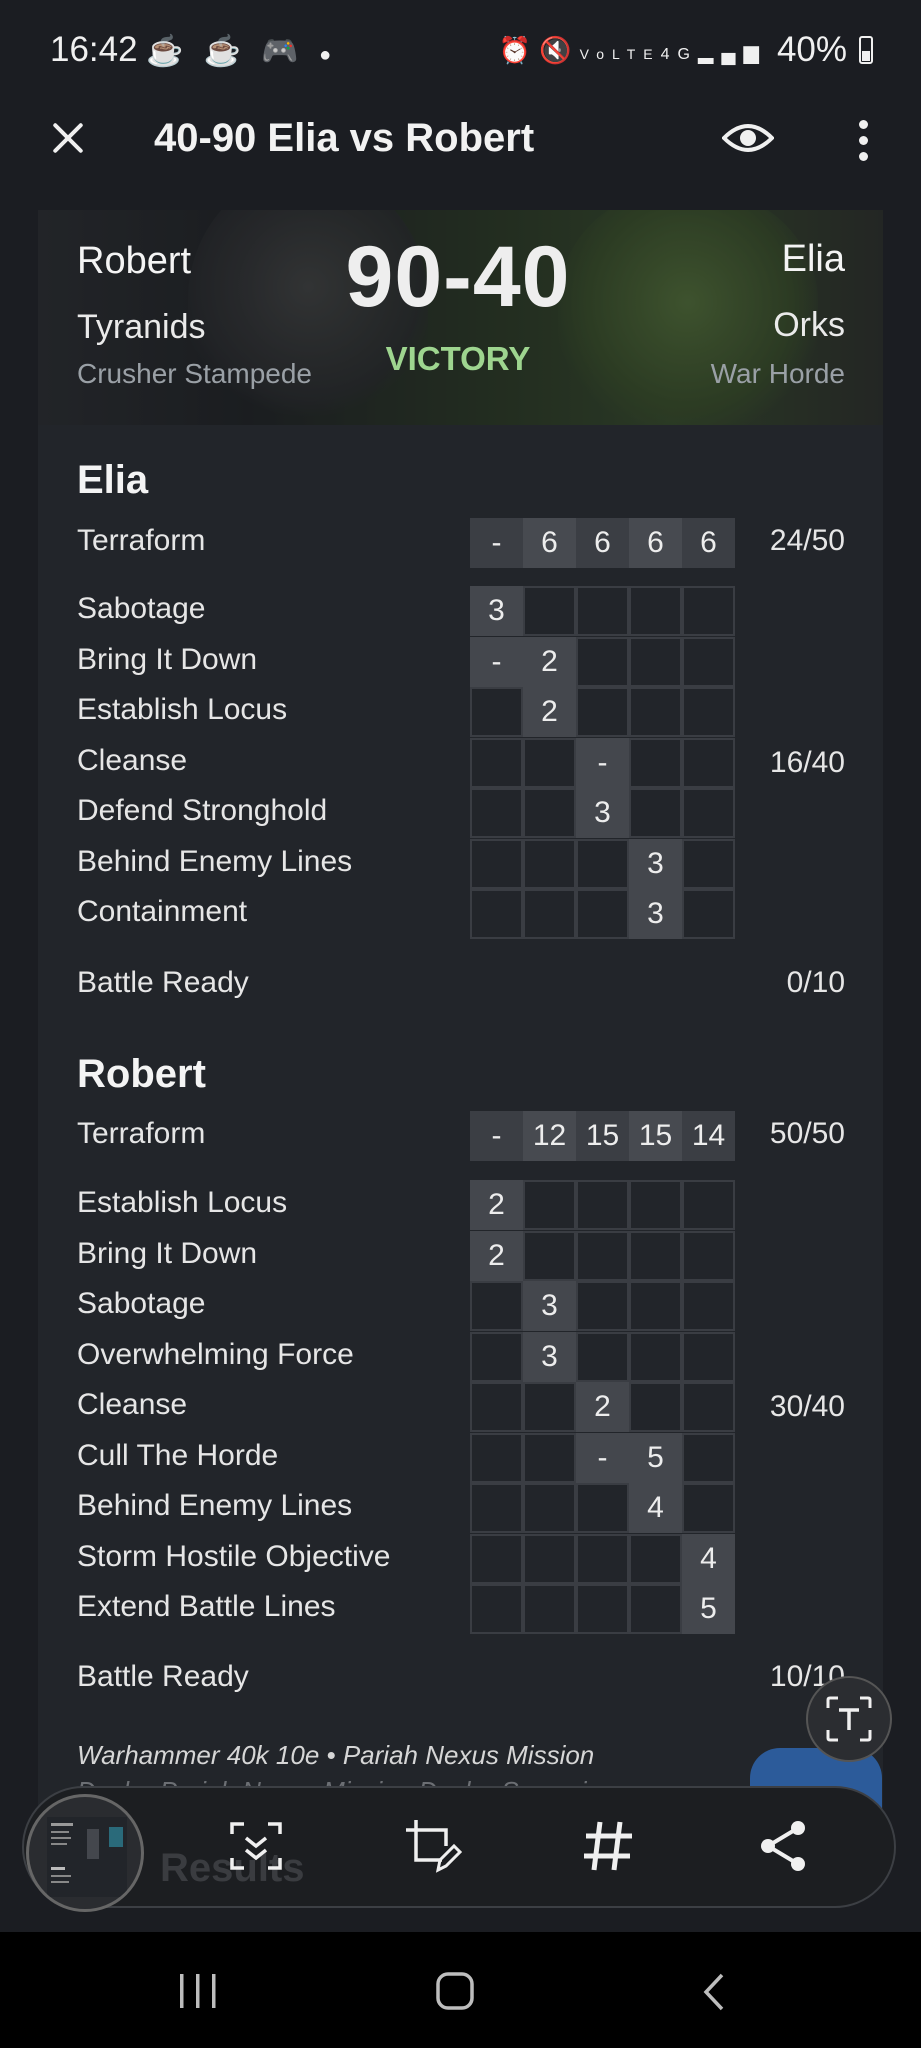  I want to click on secondary-score-row: 2, so click(602, 1255).